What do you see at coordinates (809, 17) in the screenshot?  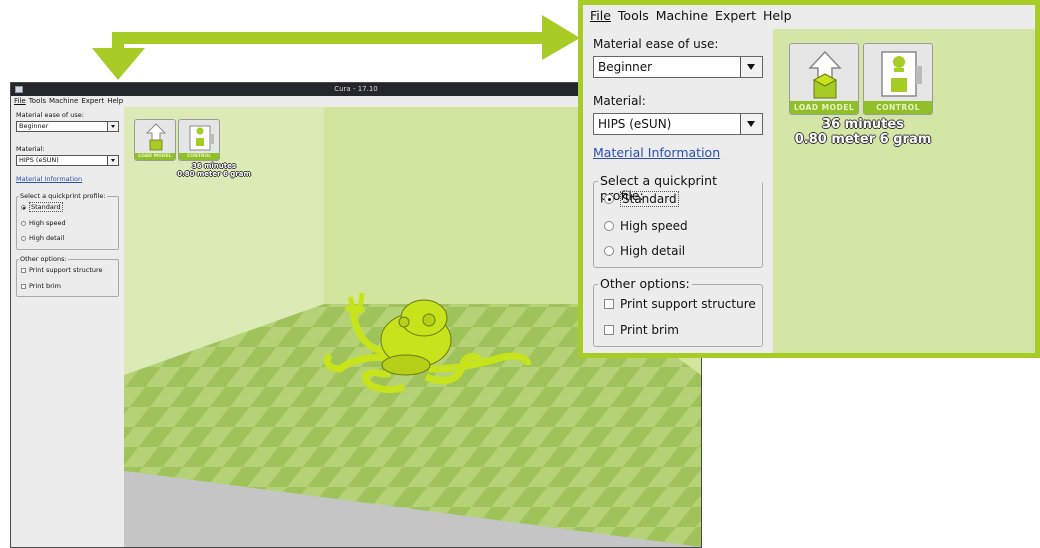 I see `menu-bar: File Tools Machine Expert Help` at bounding box center [809, 17].